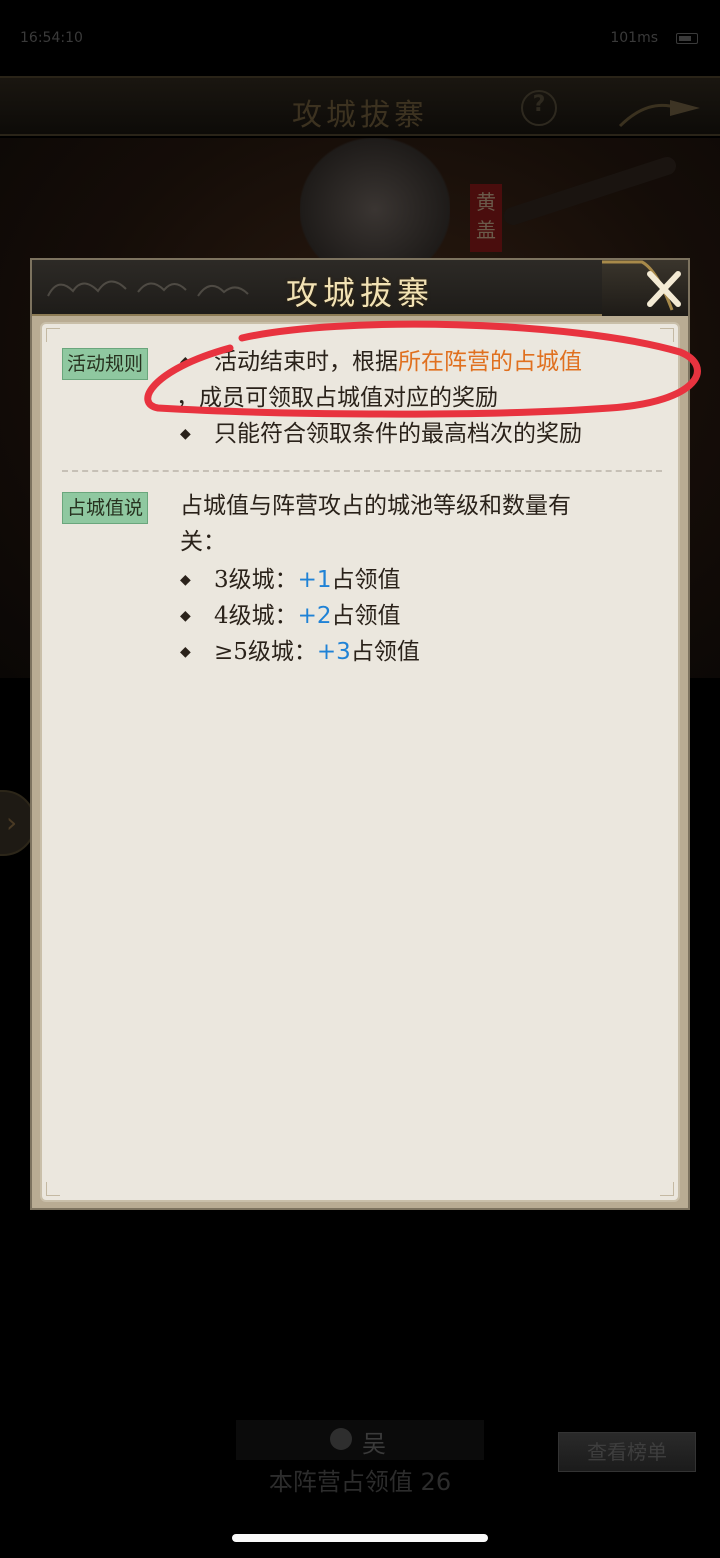 The image size is (720, 1558). Describe the element at coordinates (436, 1482) in the screenshot. I see `faction-score-value: 26` at that location.